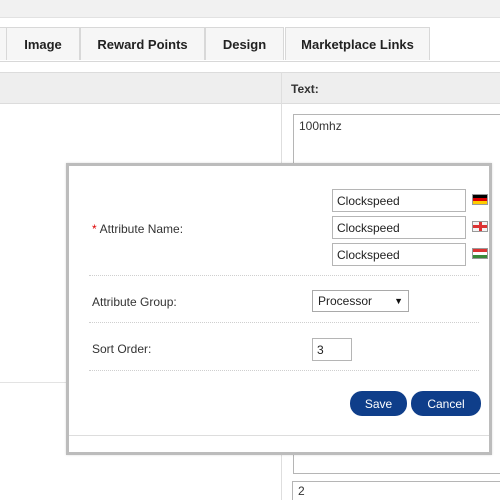 This screenshot has height=500, width=500. Describe the element at coordinates (332, 349) in the screenshot. I see `sort-order-input` at that location.